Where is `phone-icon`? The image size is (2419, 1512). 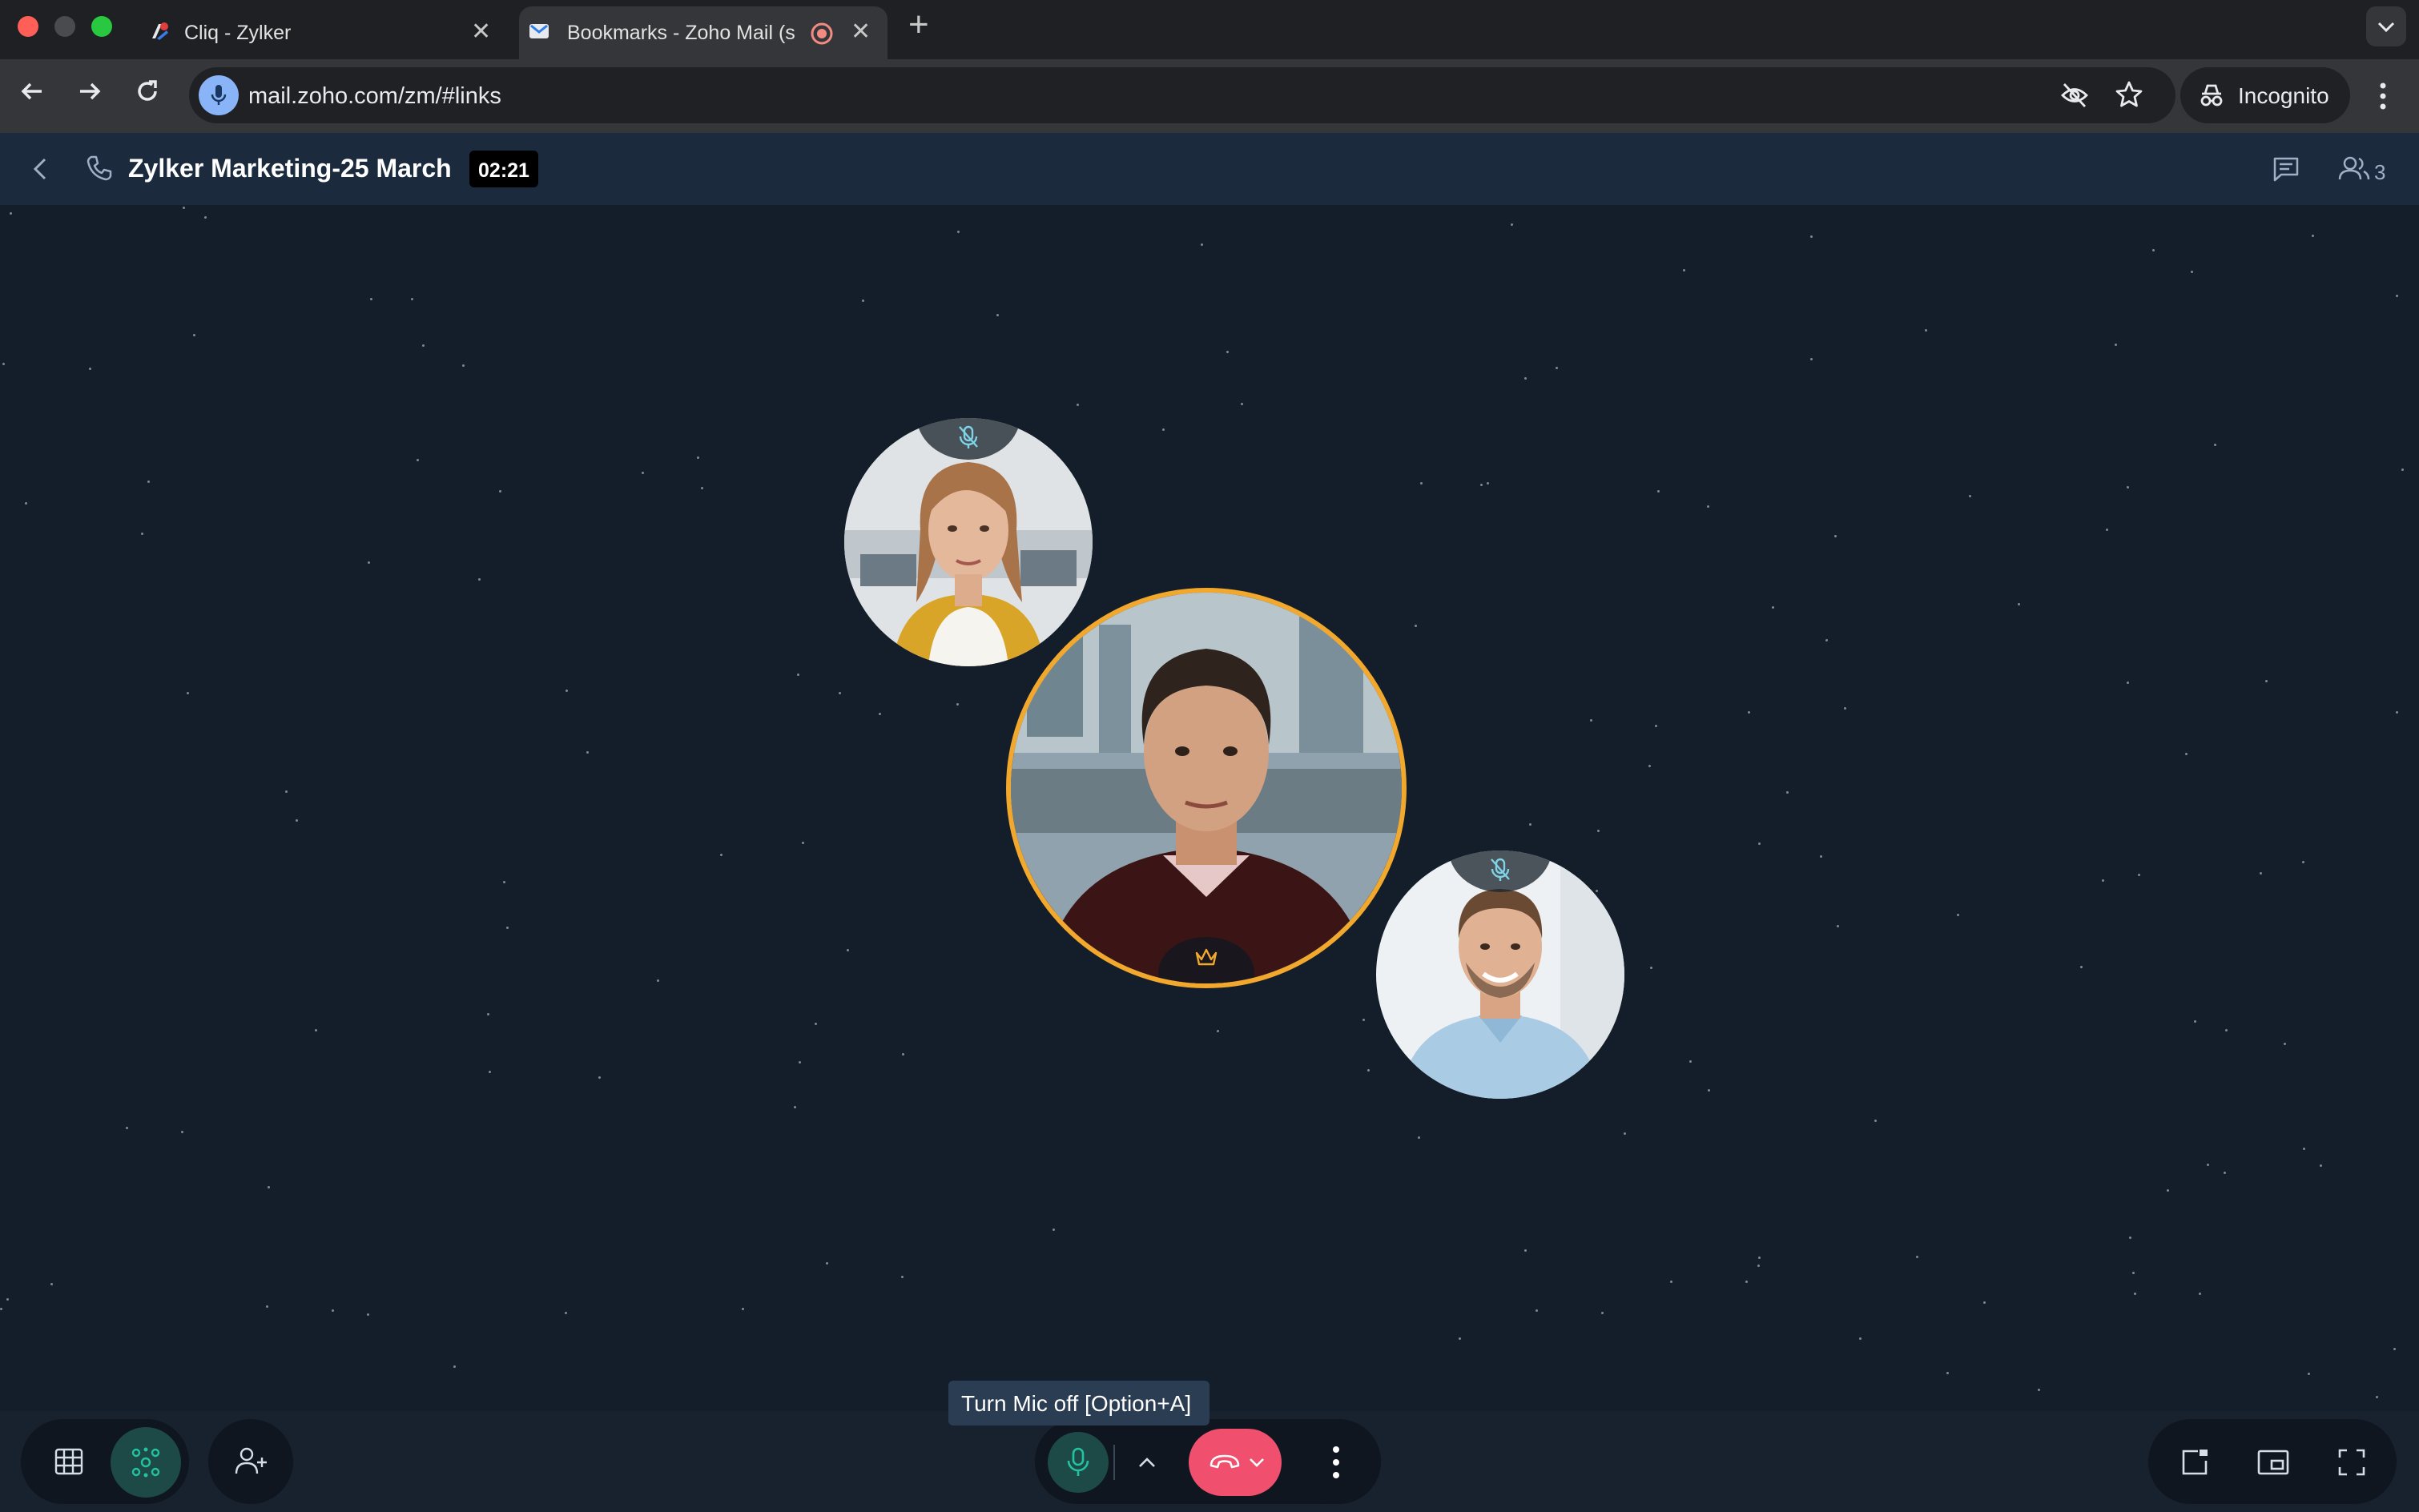
phone-icon is located at coordinates (99, 168).